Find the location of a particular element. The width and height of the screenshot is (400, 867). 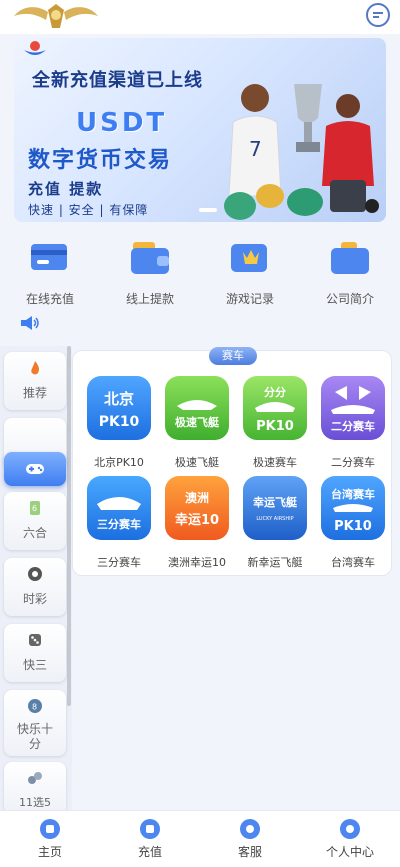

quick-actions: 在线充值 线上提款 游戏记录 公司简介 is located at coordinates (200, 269).